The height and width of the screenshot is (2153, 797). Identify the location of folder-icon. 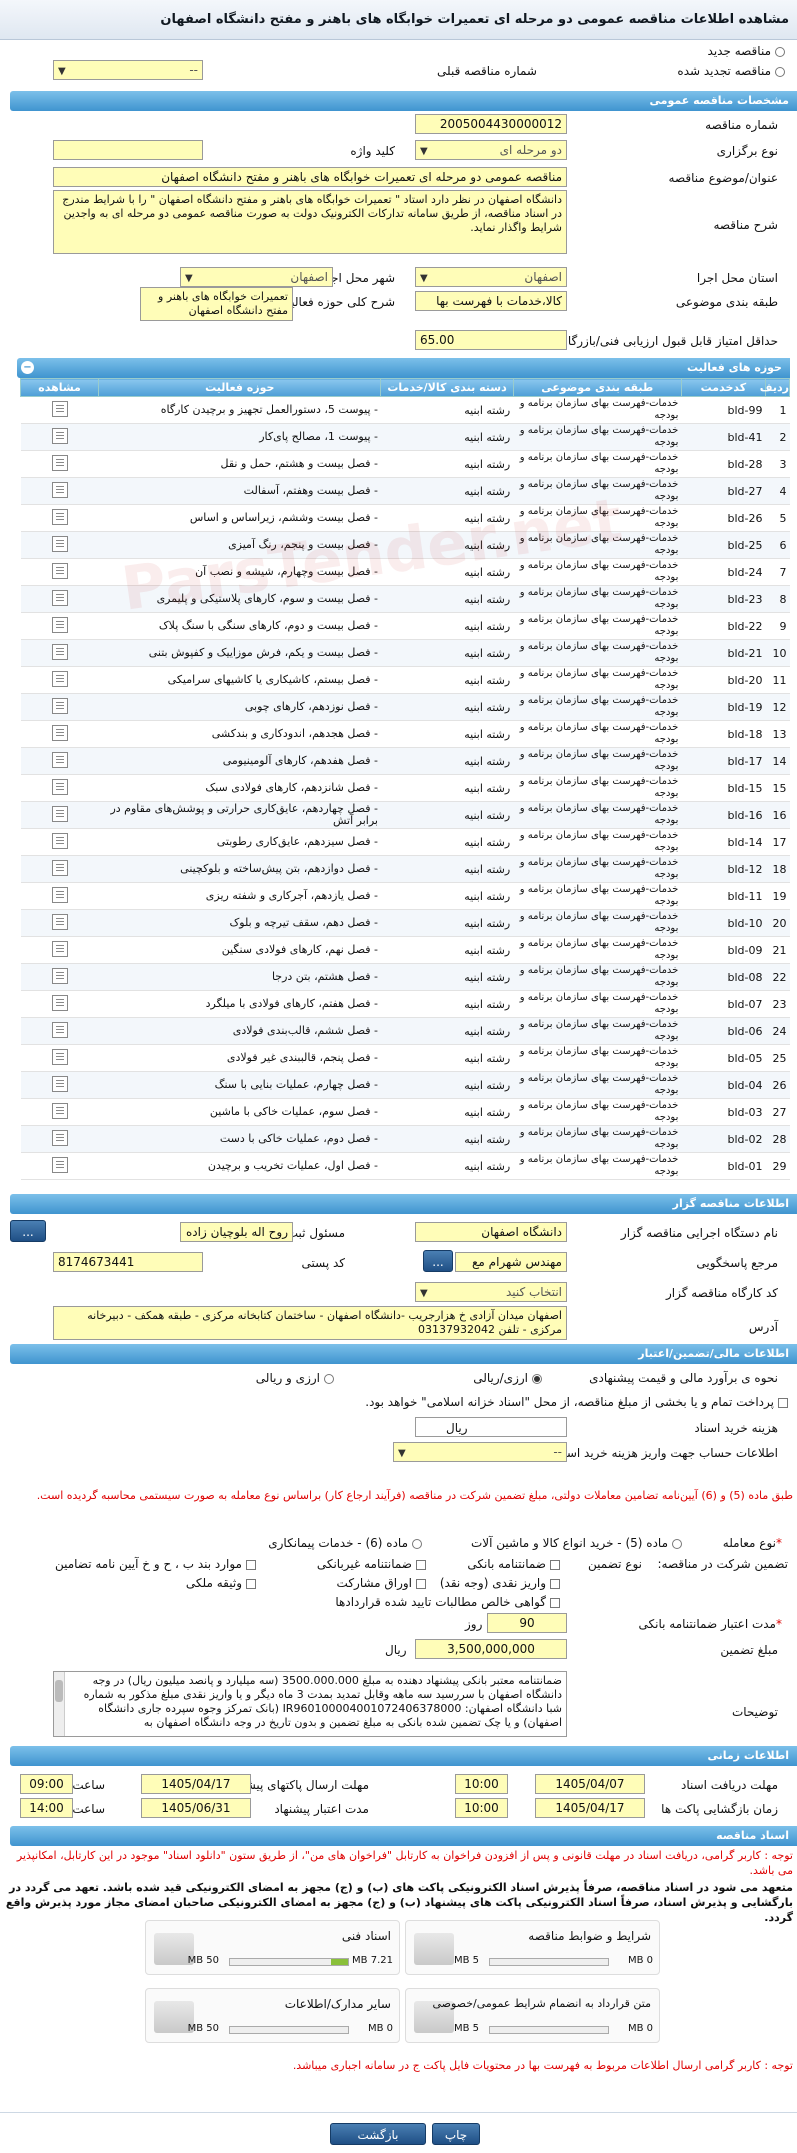
(434, 1949).